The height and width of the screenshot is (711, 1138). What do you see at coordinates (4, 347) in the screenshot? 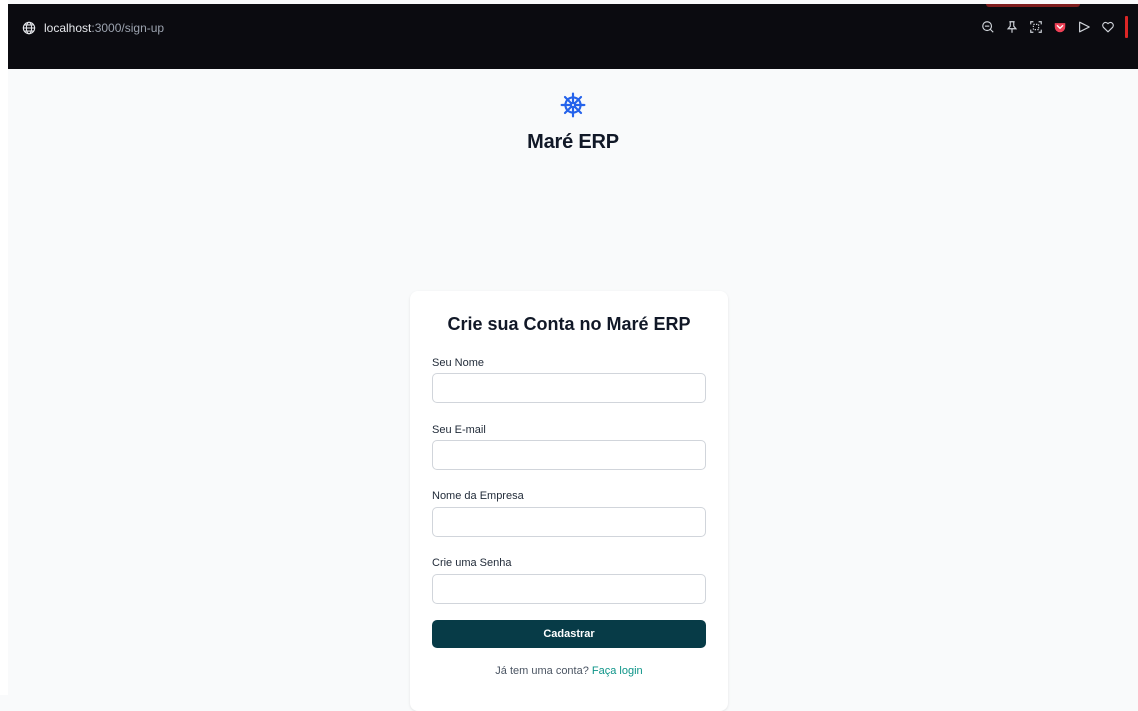
I see `window-edge` at bounding box center [4, 347].